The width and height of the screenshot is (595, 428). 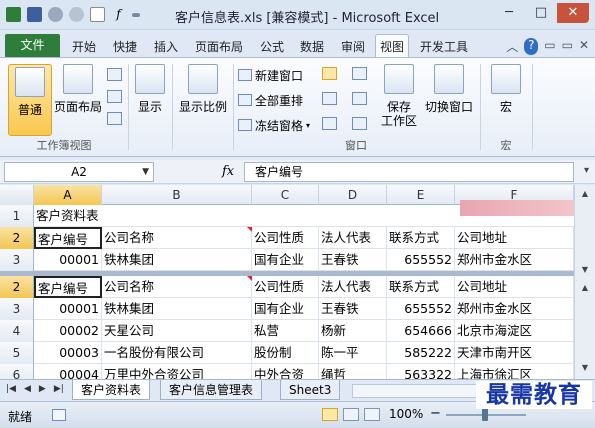 I want to click on first-sheet-icon: |◀, so click(x=11, y=389).